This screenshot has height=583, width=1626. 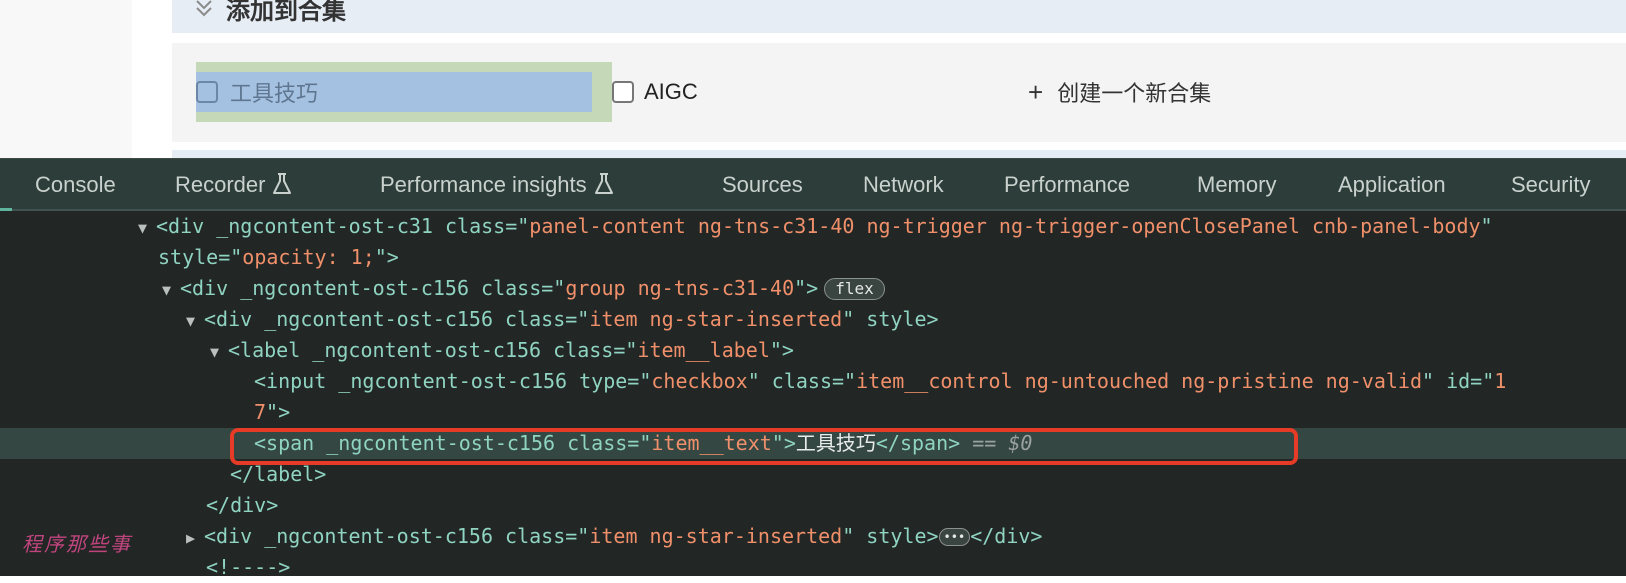 What do you see at coordinates (899, 16) in the screenshot?
I see `collection-panel-header: 添加到合集` at bounding box center [899, 16].